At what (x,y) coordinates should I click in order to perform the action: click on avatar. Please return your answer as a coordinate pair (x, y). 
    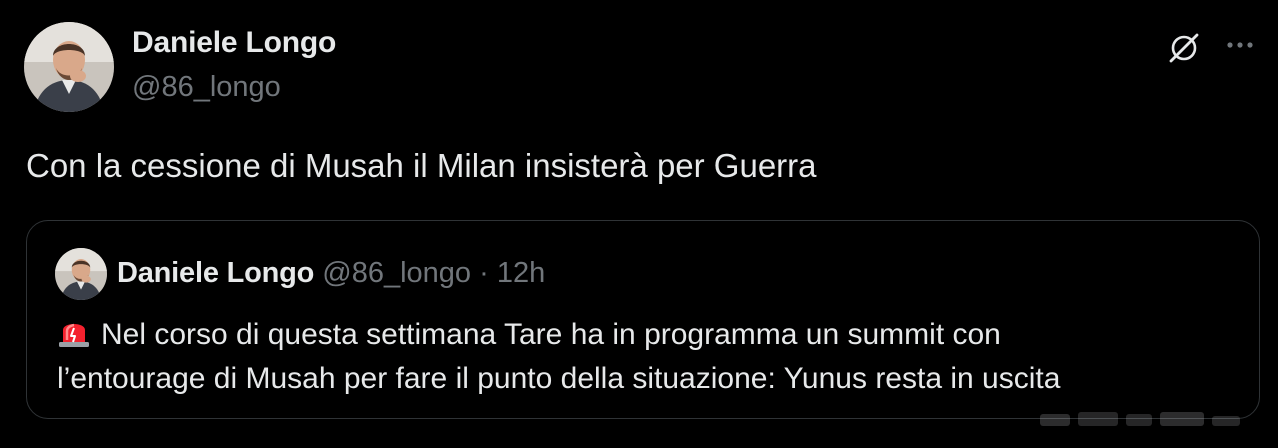
    Looking at the image, I should click on (69, 67).